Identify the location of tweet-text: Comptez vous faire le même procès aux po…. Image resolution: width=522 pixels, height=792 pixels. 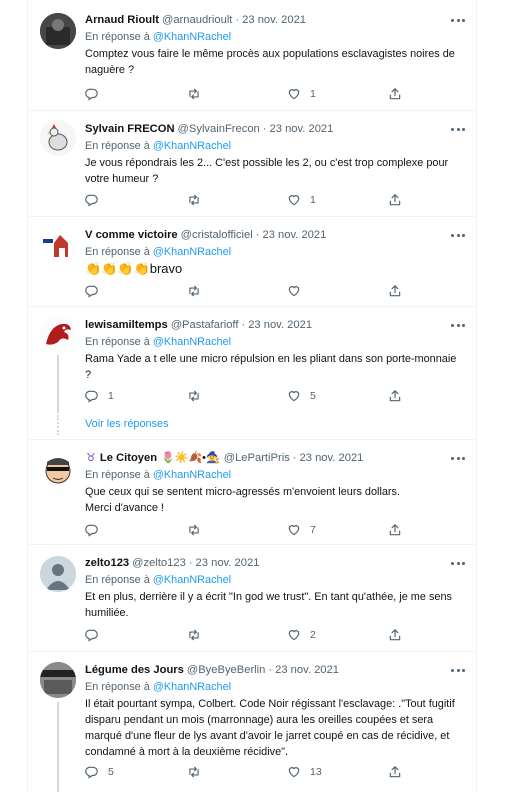
(270, 62).